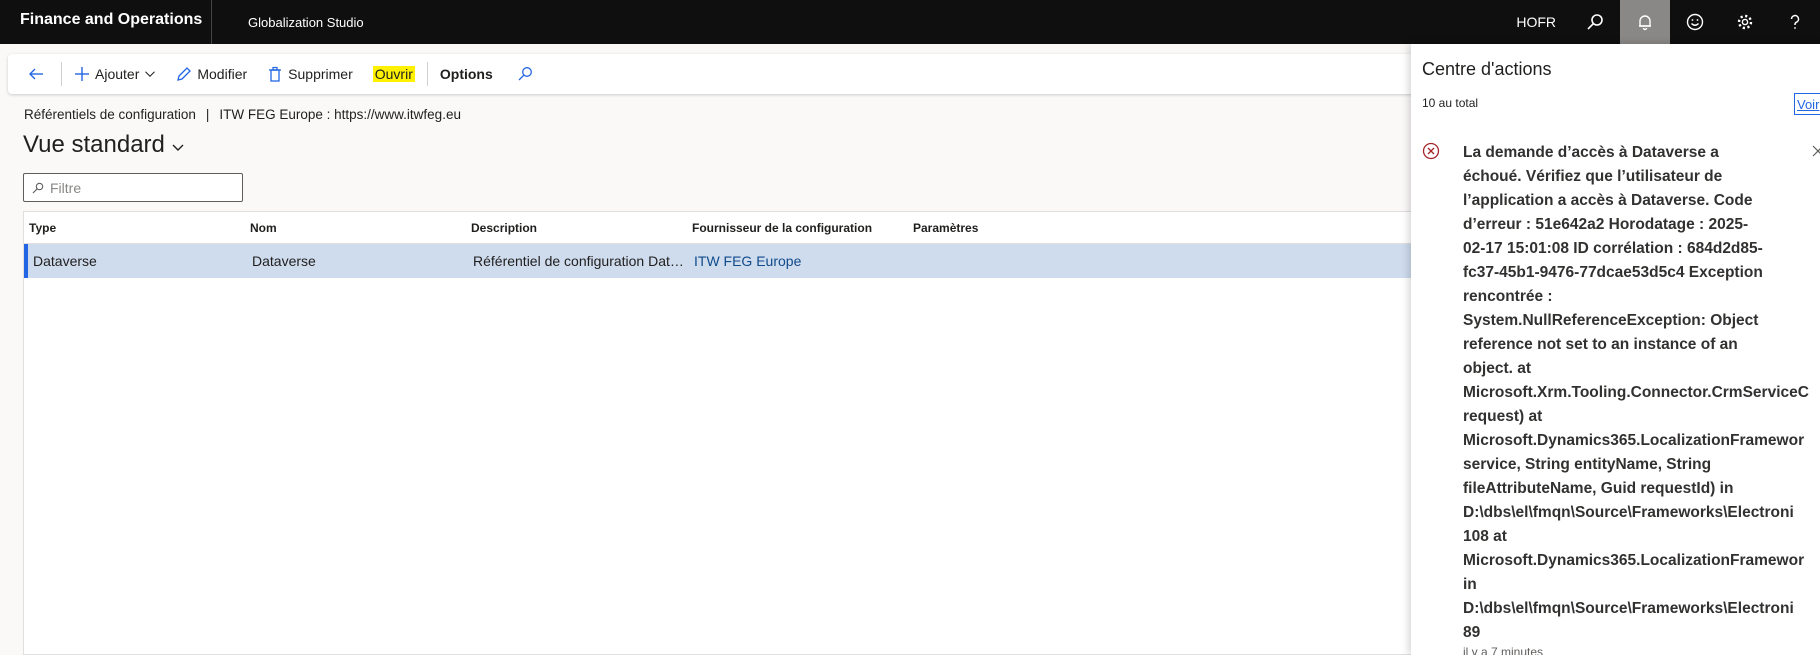 The height and width of the screenshot is (655, 1820). I want to click on arrow-left-icon, so click(36, 74).